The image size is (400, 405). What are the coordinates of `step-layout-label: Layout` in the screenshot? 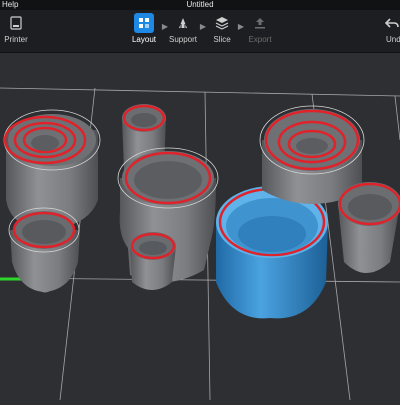 It's located at (144, 39).